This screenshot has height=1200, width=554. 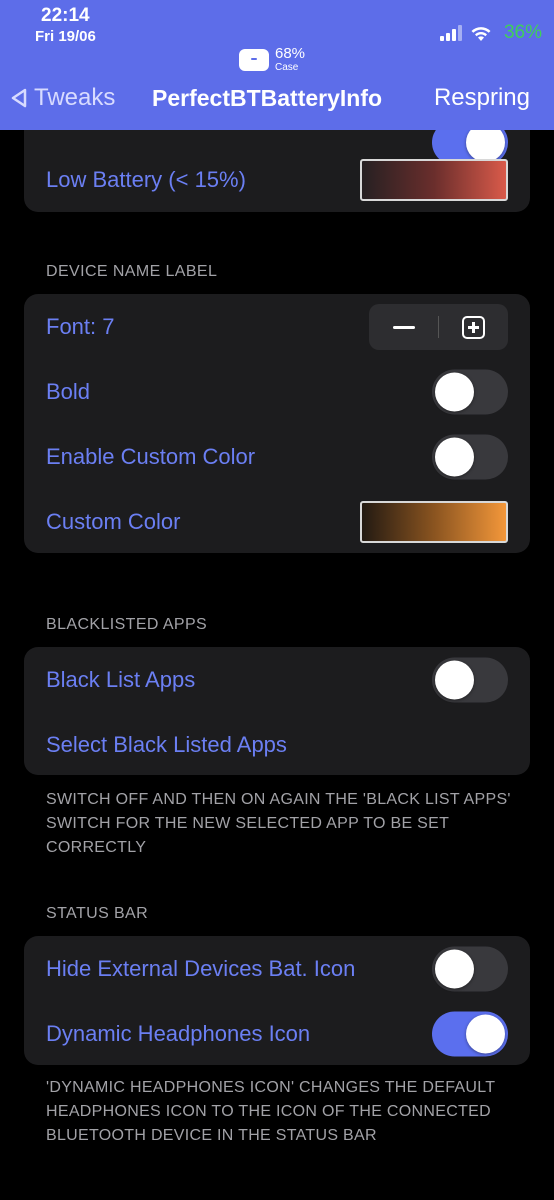 I want to click on case-icon, so click(x=254, y=59).